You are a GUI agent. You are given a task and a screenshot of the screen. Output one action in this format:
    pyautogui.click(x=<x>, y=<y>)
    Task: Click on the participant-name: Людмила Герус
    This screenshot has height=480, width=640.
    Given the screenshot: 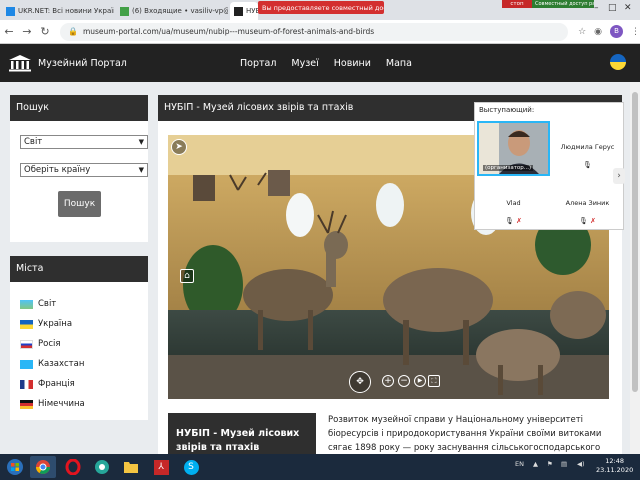 What is the action you would take?
    pyautogui.click(x=587, y=147)
    